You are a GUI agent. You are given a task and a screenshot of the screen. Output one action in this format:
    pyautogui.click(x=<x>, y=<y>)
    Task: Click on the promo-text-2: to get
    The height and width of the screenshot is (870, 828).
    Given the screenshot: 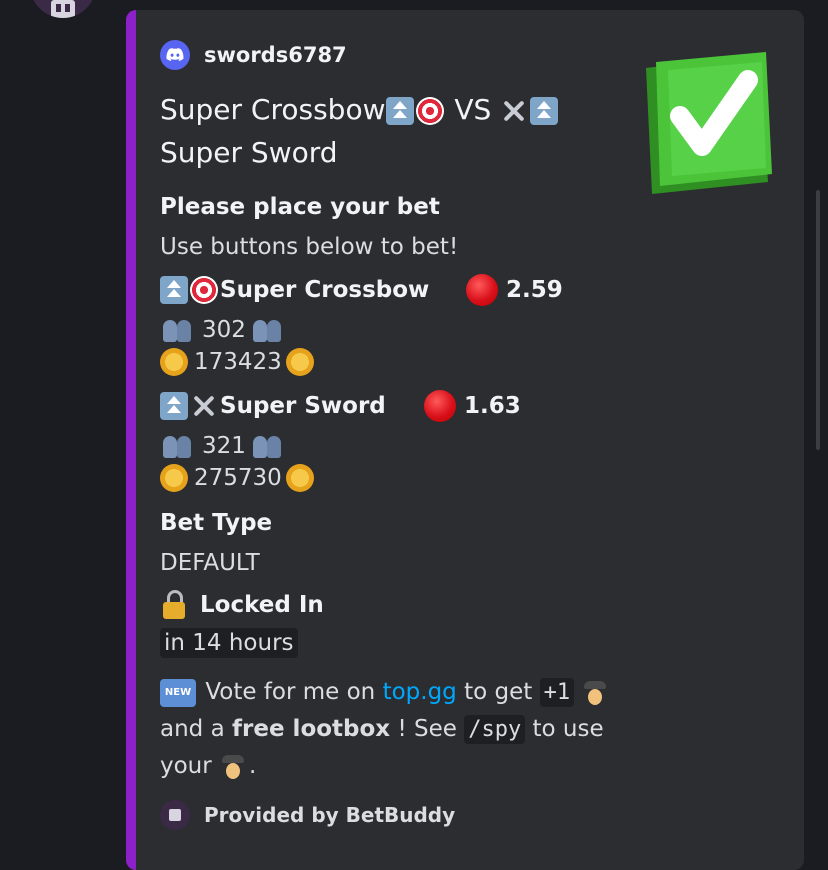 What is the action you would take?
    pyautogui.click(x=498, y=692)
    